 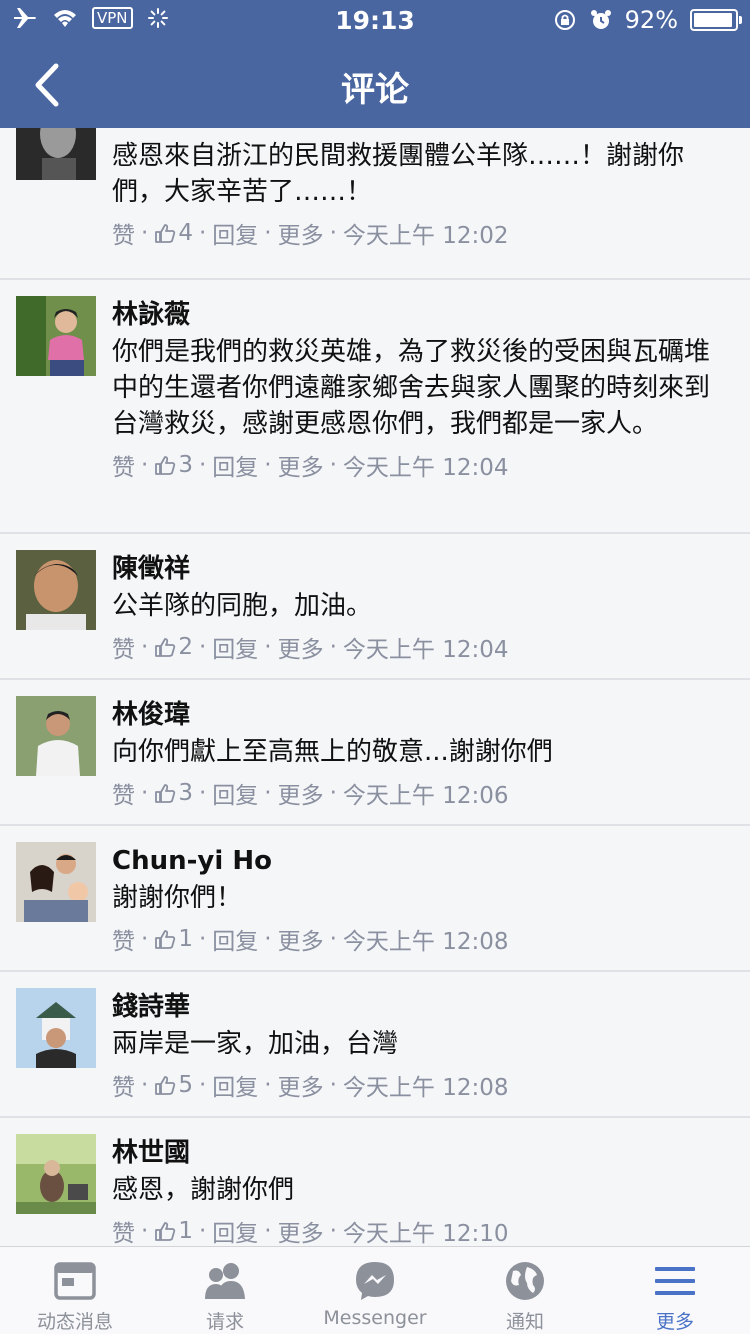 I want to click on orientation-lock-icon, so click(x=564, y=20).